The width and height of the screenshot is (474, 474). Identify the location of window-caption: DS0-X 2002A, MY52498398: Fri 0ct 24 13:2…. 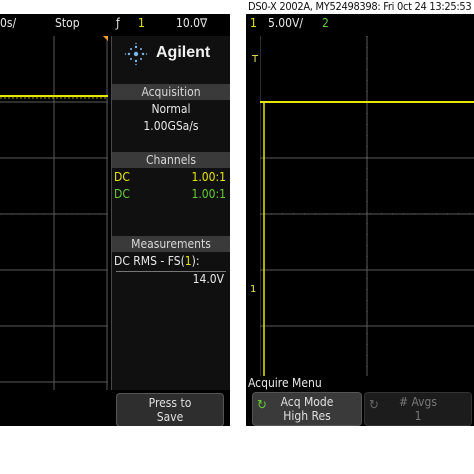
(361, 6).